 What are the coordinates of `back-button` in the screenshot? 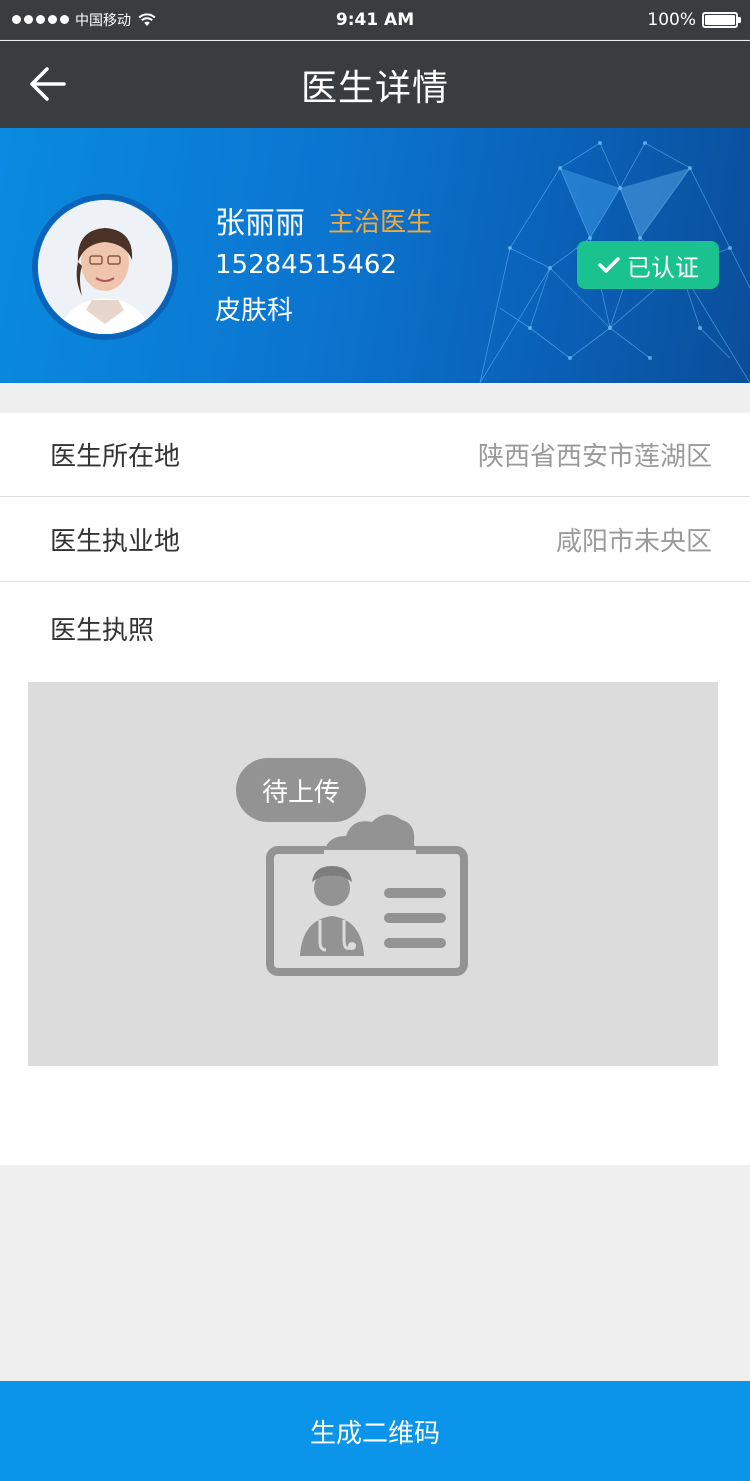 It's located at (47, 84).